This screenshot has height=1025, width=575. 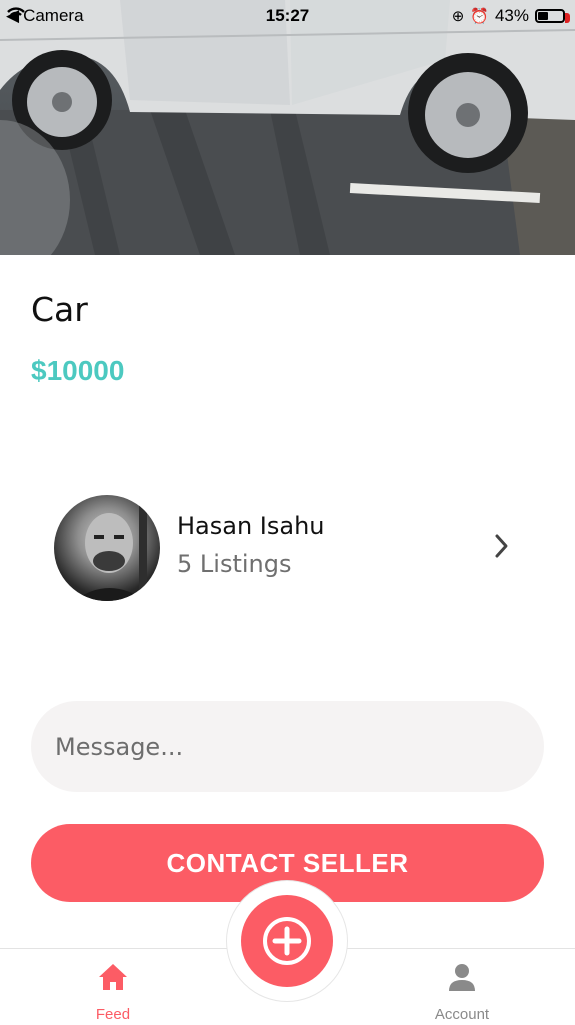 I want to click on battery-percent: 43%, so click(x=511, y=15).